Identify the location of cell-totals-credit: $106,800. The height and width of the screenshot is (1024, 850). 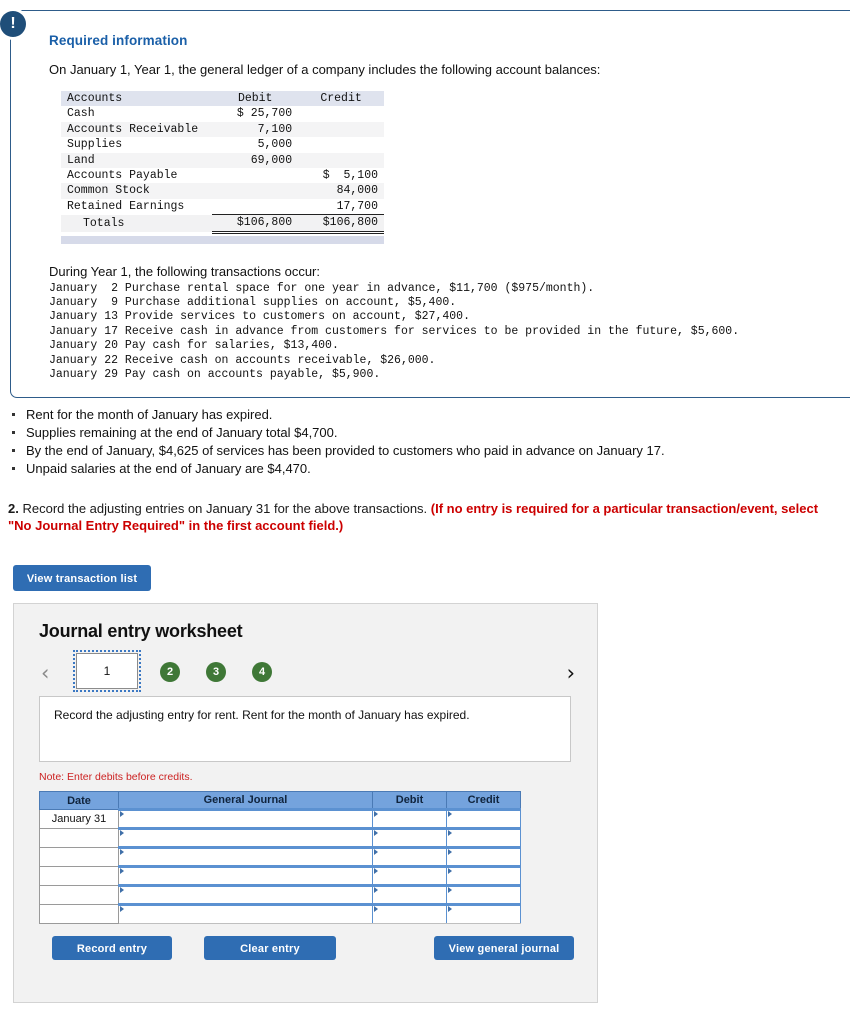
(341, 224).